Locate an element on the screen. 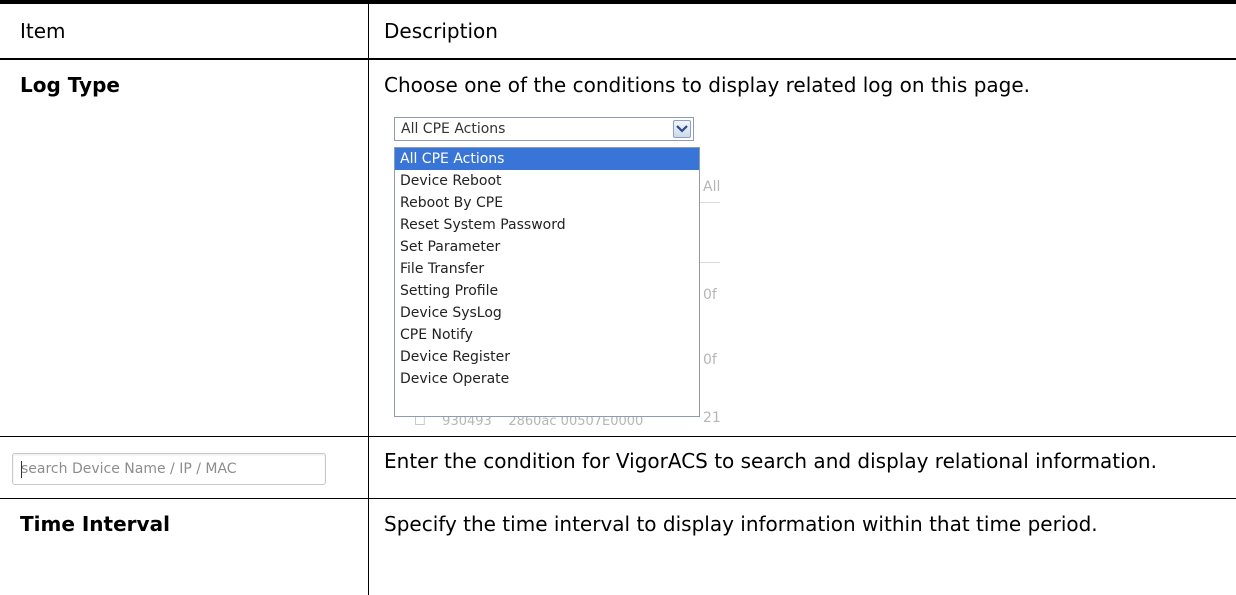 The height and width of the screenshot is (595, 1236). dropdown-option: File Transfer is located at coordinates (547, 269).